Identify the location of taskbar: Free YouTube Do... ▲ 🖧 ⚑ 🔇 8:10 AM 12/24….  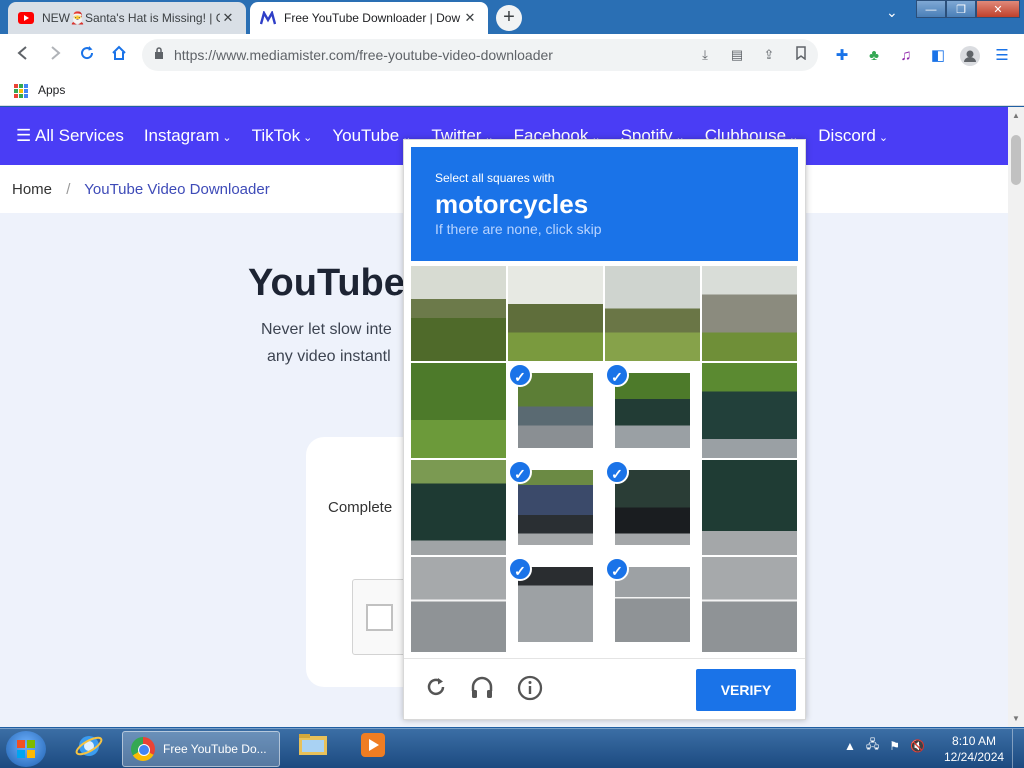
(512, 748).